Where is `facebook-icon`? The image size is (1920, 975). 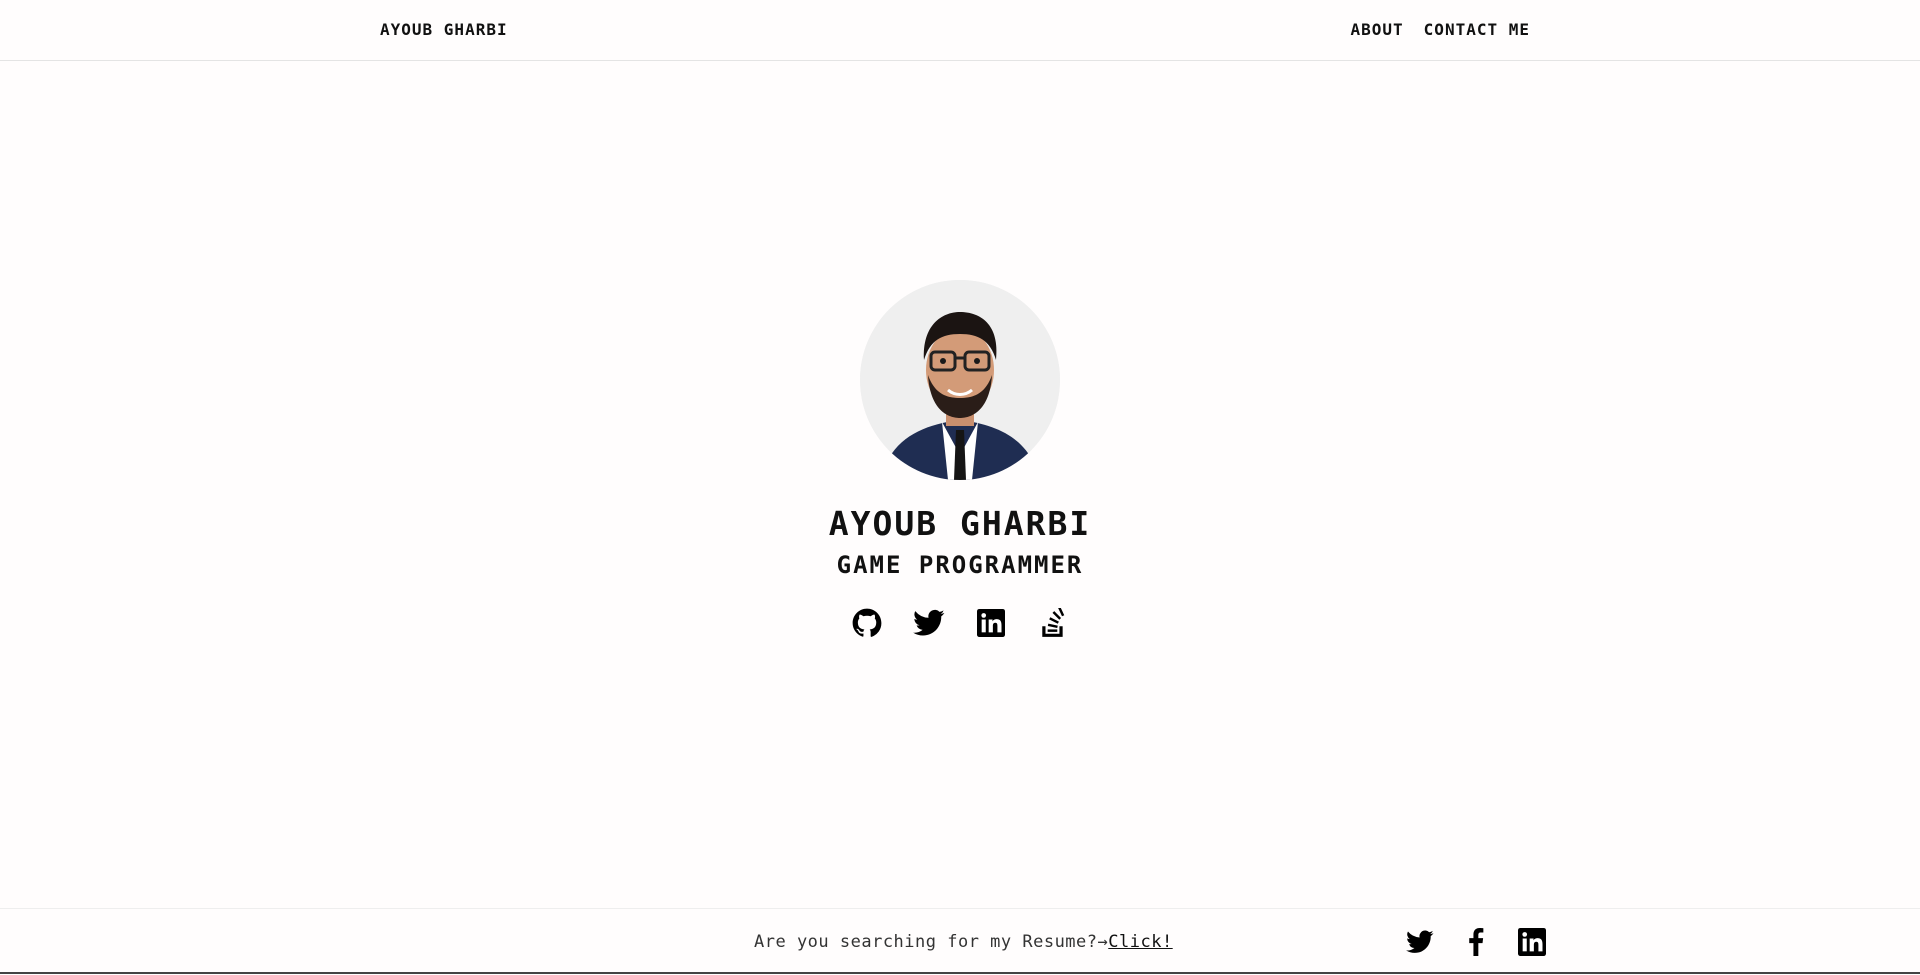
facebook-icon is located at coordinates (1476, 942).